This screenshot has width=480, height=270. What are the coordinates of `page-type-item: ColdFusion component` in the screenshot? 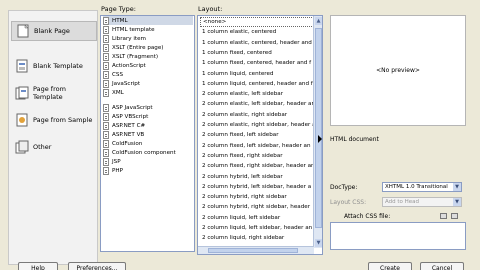 It's located at (148, 152).